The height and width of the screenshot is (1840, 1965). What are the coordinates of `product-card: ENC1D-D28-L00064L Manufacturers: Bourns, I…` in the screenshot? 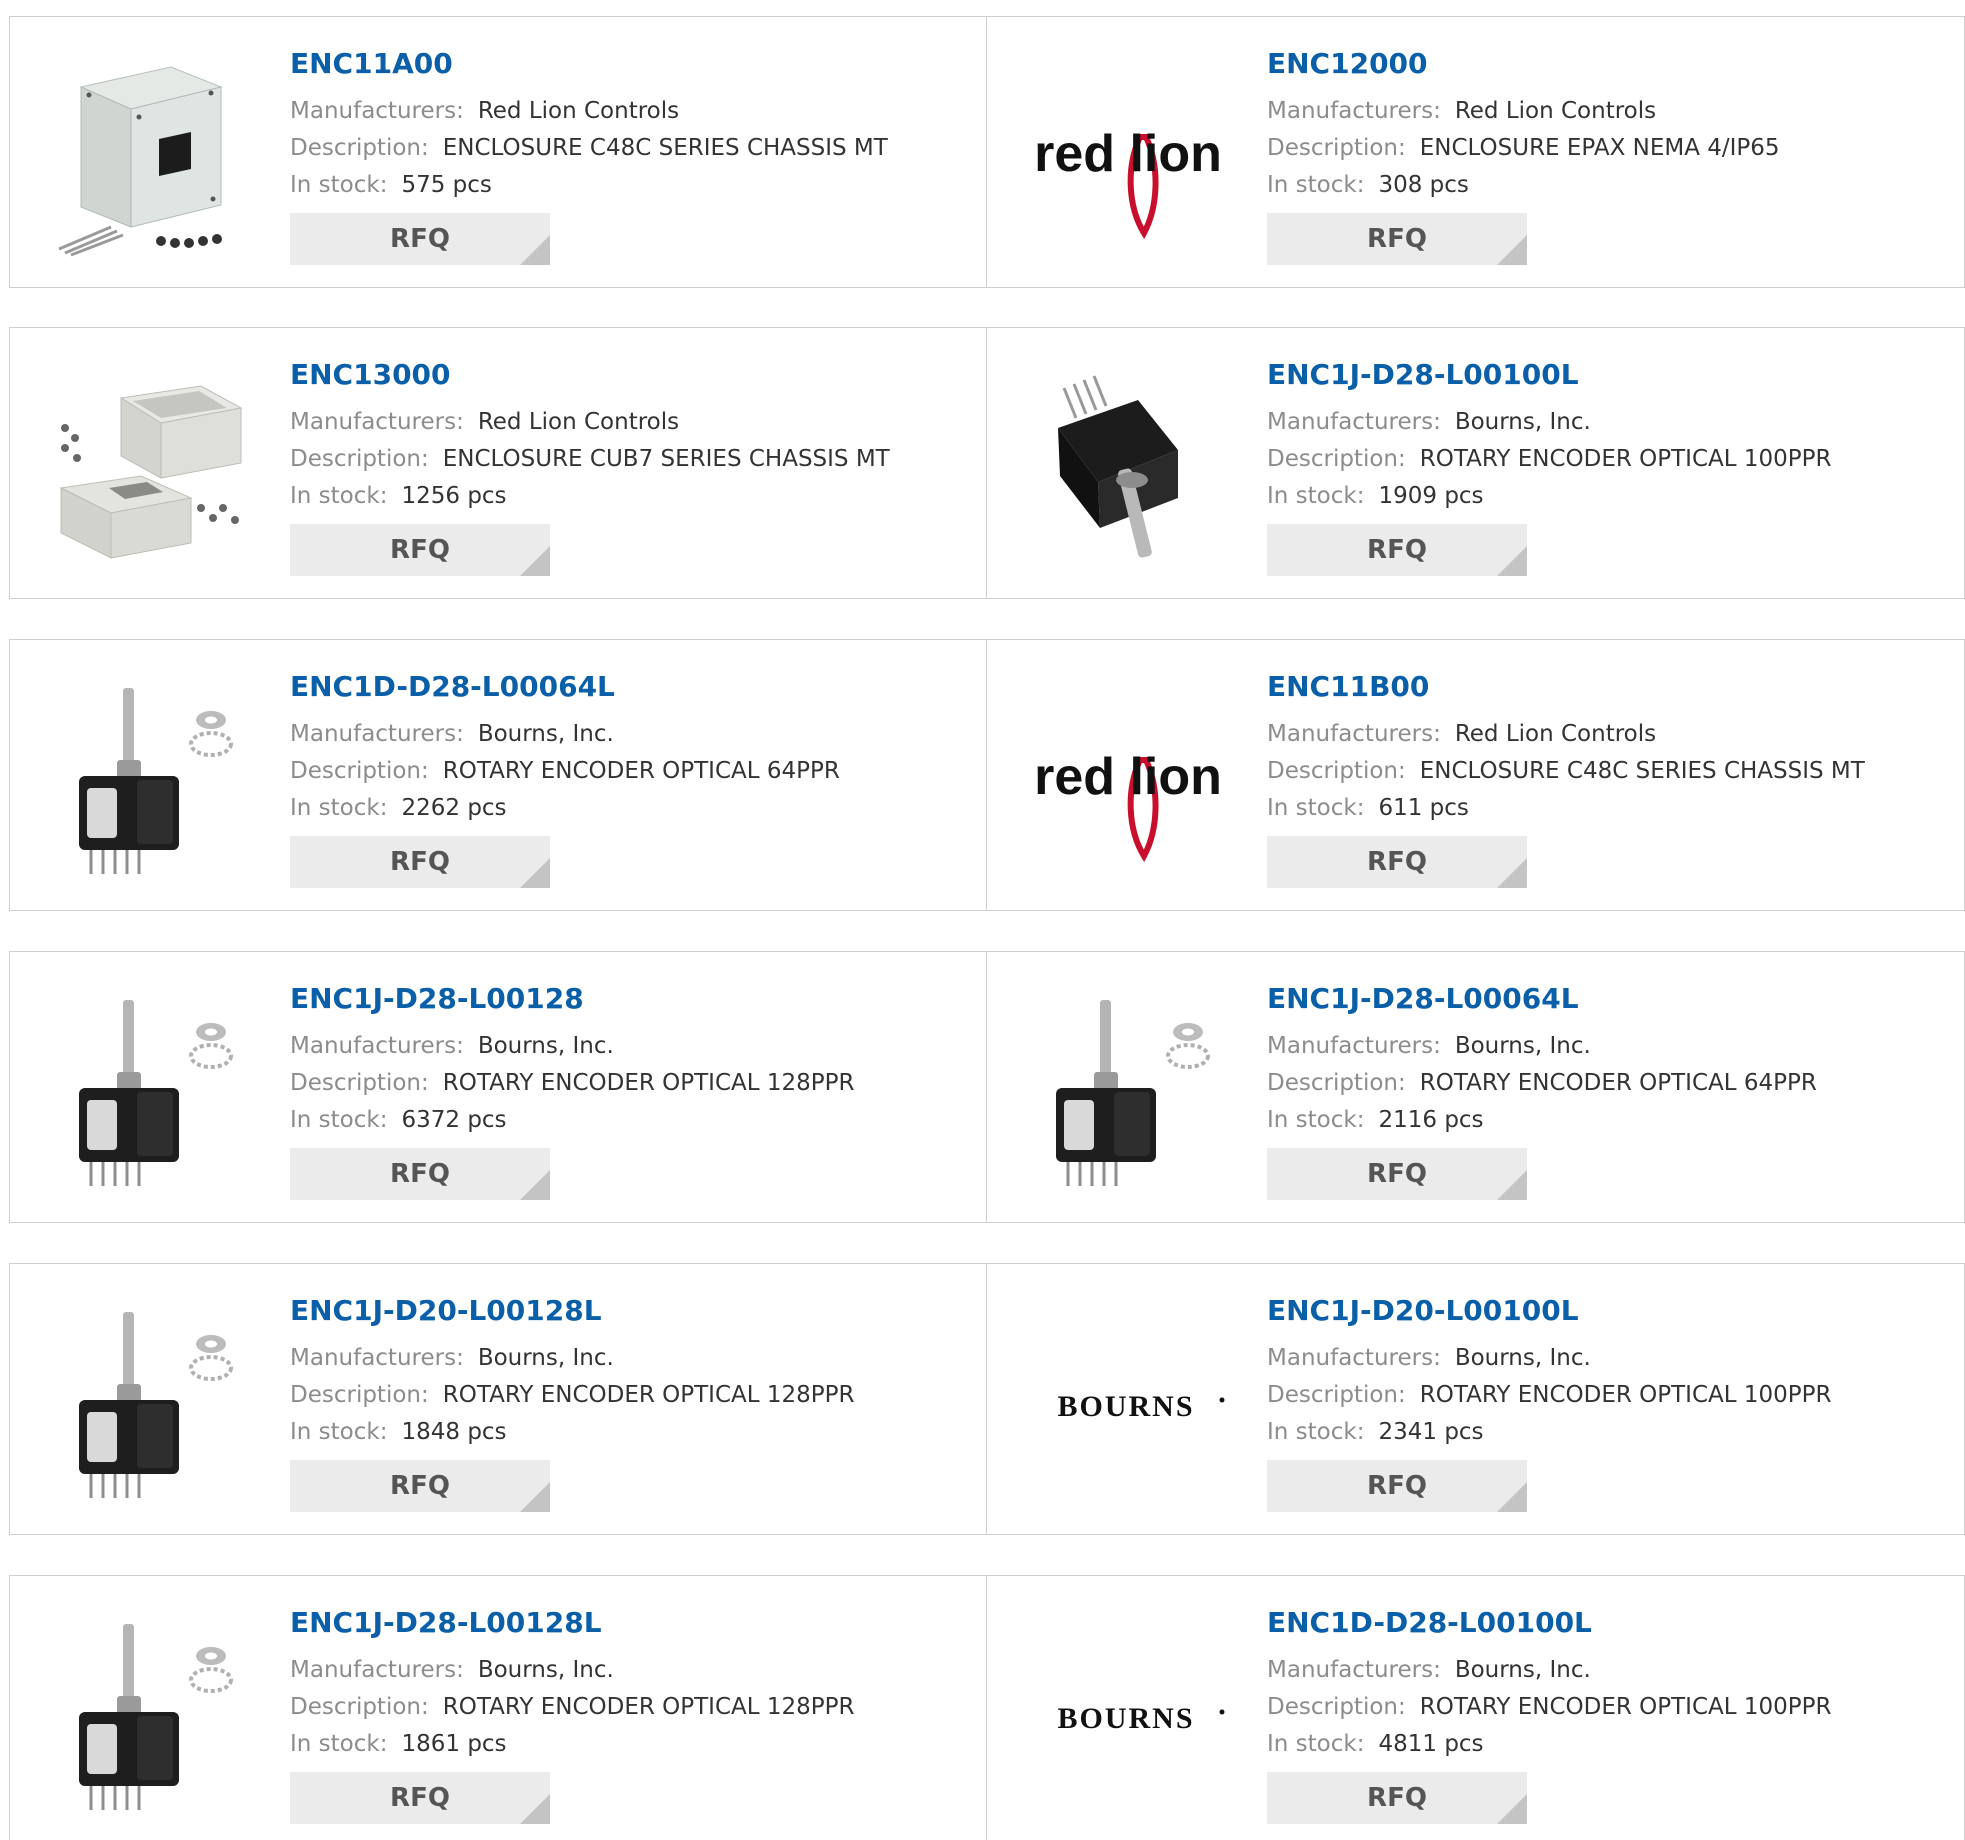 It's located at (498, 775).